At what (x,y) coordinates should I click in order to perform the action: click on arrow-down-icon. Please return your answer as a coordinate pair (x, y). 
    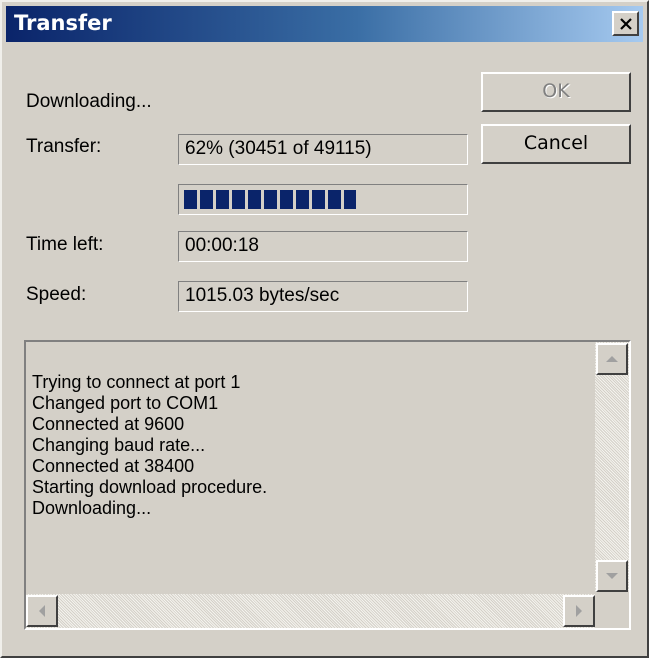
    Looking at the image, I should click on (612, 576).